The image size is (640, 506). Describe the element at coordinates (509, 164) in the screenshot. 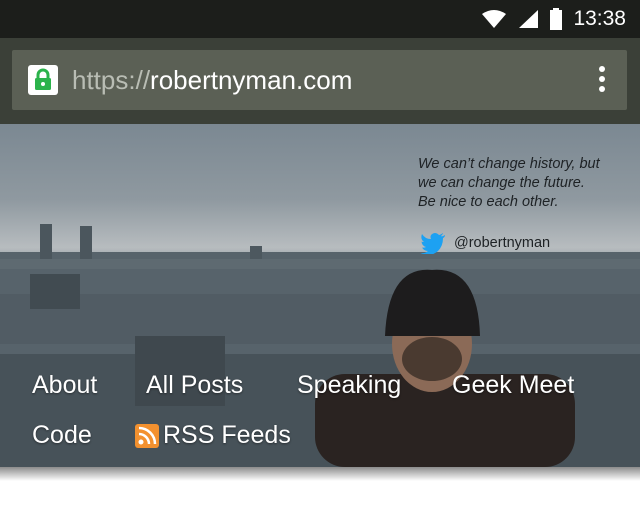

I see `quote-line: We can’t change history, but` at that location.